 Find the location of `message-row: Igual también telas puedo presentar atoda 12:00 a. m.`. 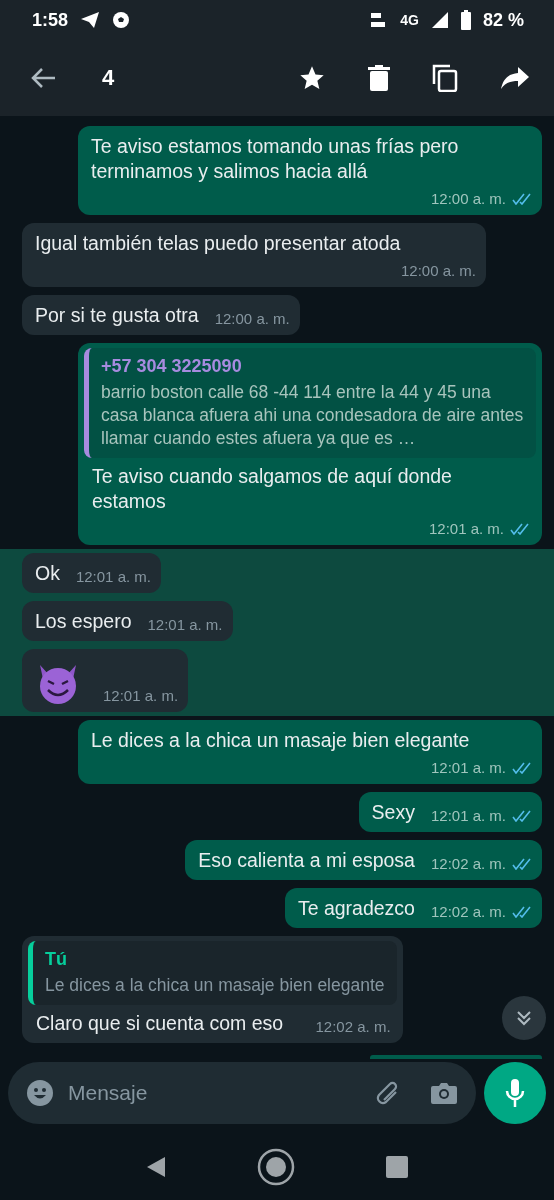

message-row: Igual también telas puedo presentar atoda 12:00 a. m. is located at coordinates (277, 255).